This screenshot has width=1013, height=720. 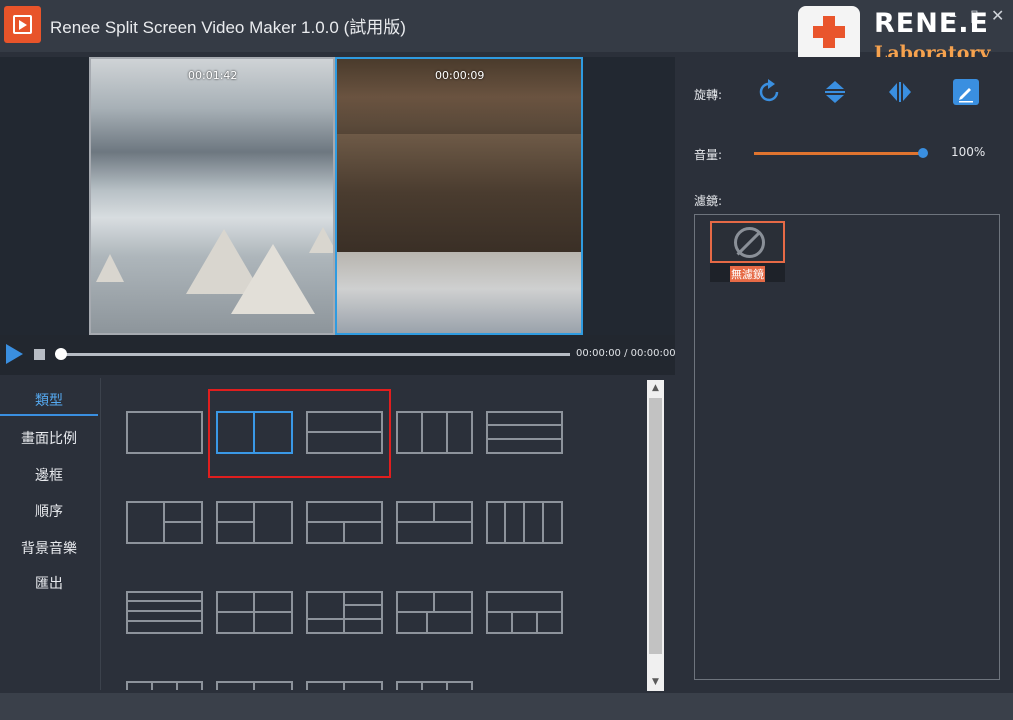 What do you see at coordinates (344, 522) in the screenshot?
I see `layout-top-big-bottom-two` at bounding box center [344, 522].